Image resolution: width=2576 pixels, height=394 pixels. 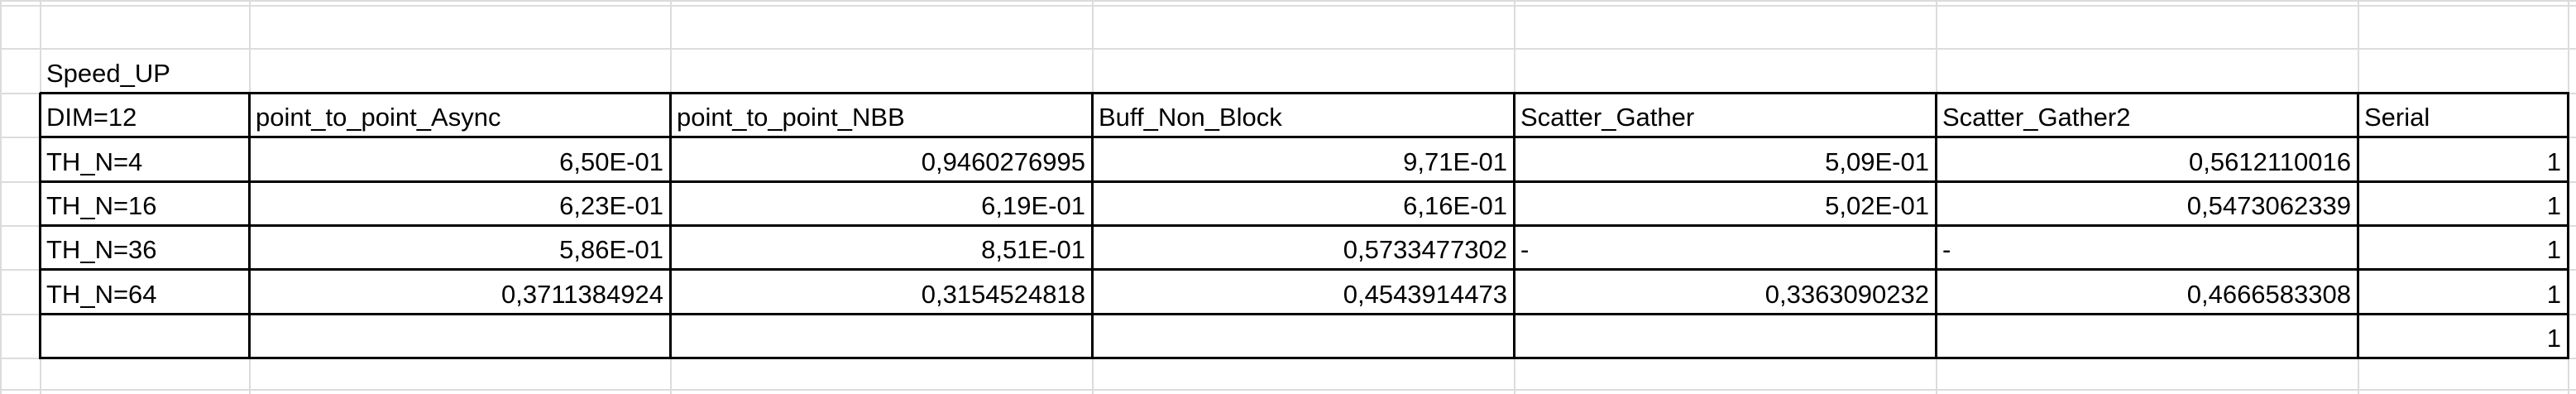 What do you see at coordinates (459, 203) in the screenshot?
I see `table-cell: 6,23E-01` at bounding box center [459, 203].